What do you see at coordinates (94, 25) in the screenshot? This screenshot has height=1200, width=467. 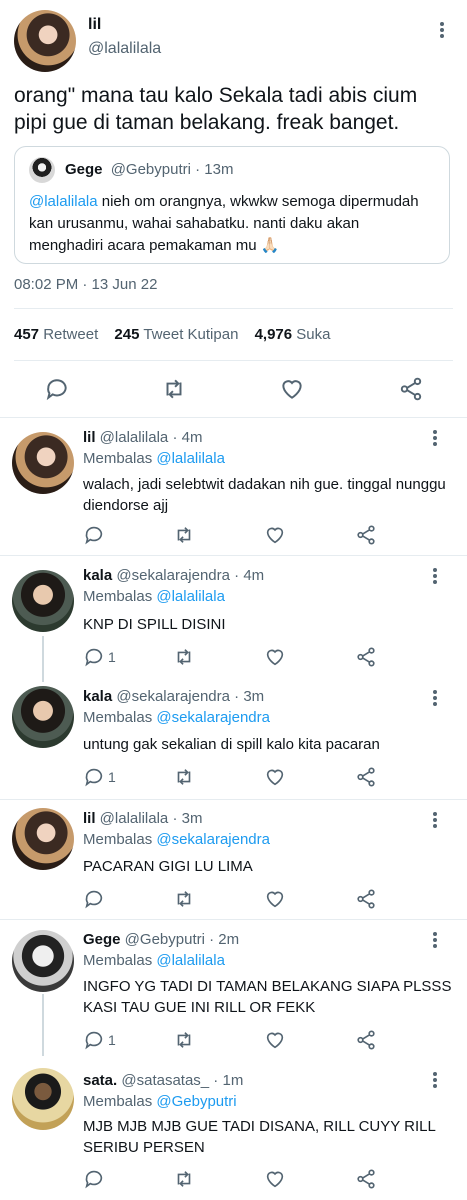 I see `main-display-name: lil` at bounding box center [94, 25].